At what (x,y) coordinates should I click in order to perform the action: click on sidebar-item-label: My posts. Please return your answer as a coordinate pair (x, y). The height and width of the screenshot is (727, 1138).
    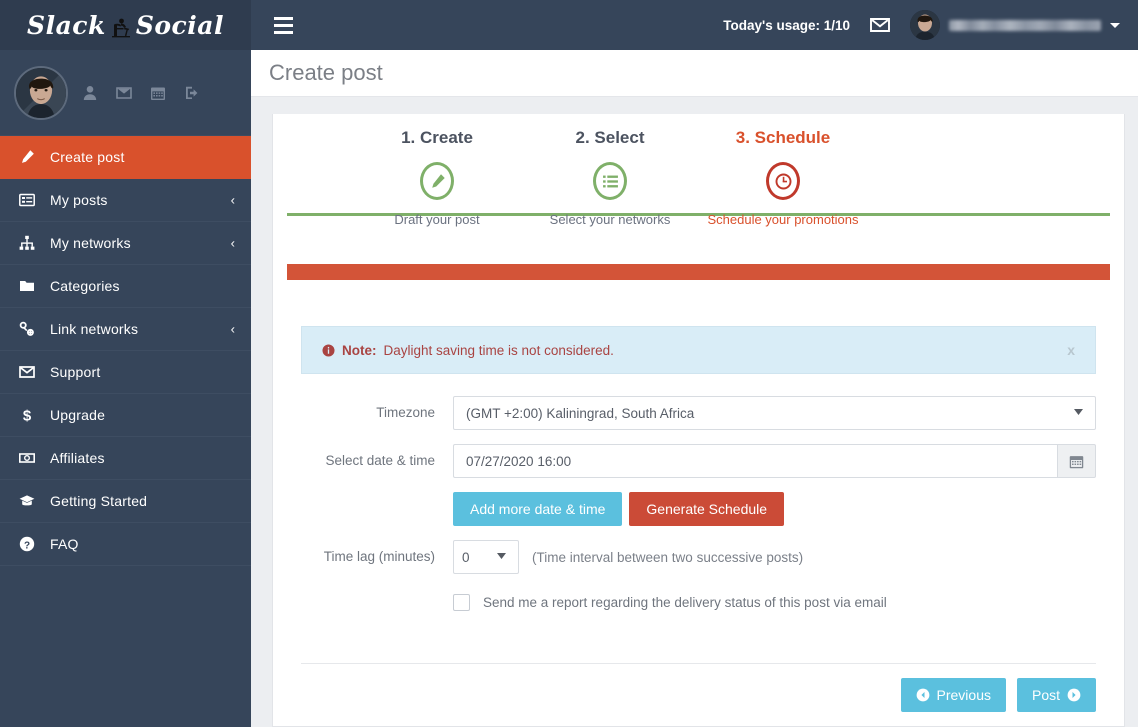
    Looking at the image, I should click on (79, 200).